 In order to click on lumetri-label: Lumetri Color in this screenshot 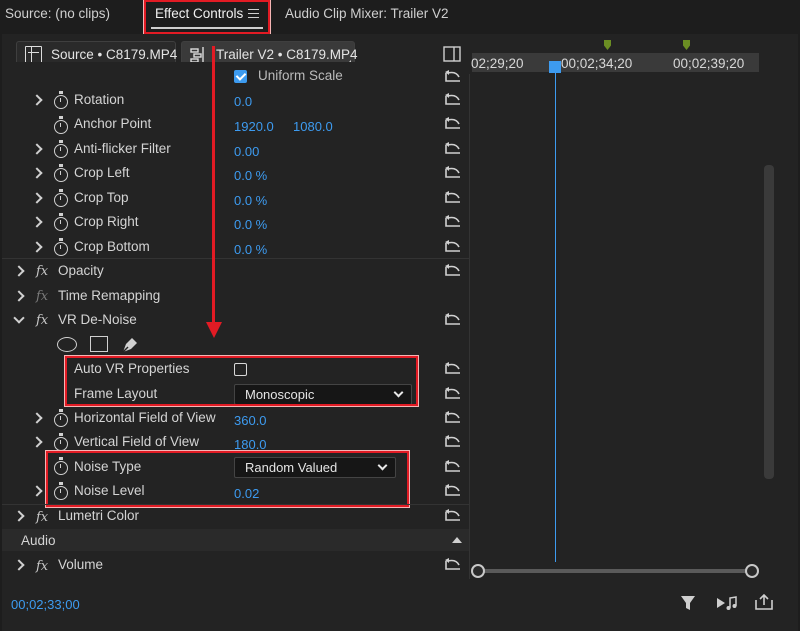, I will do `click(99, 515)`.